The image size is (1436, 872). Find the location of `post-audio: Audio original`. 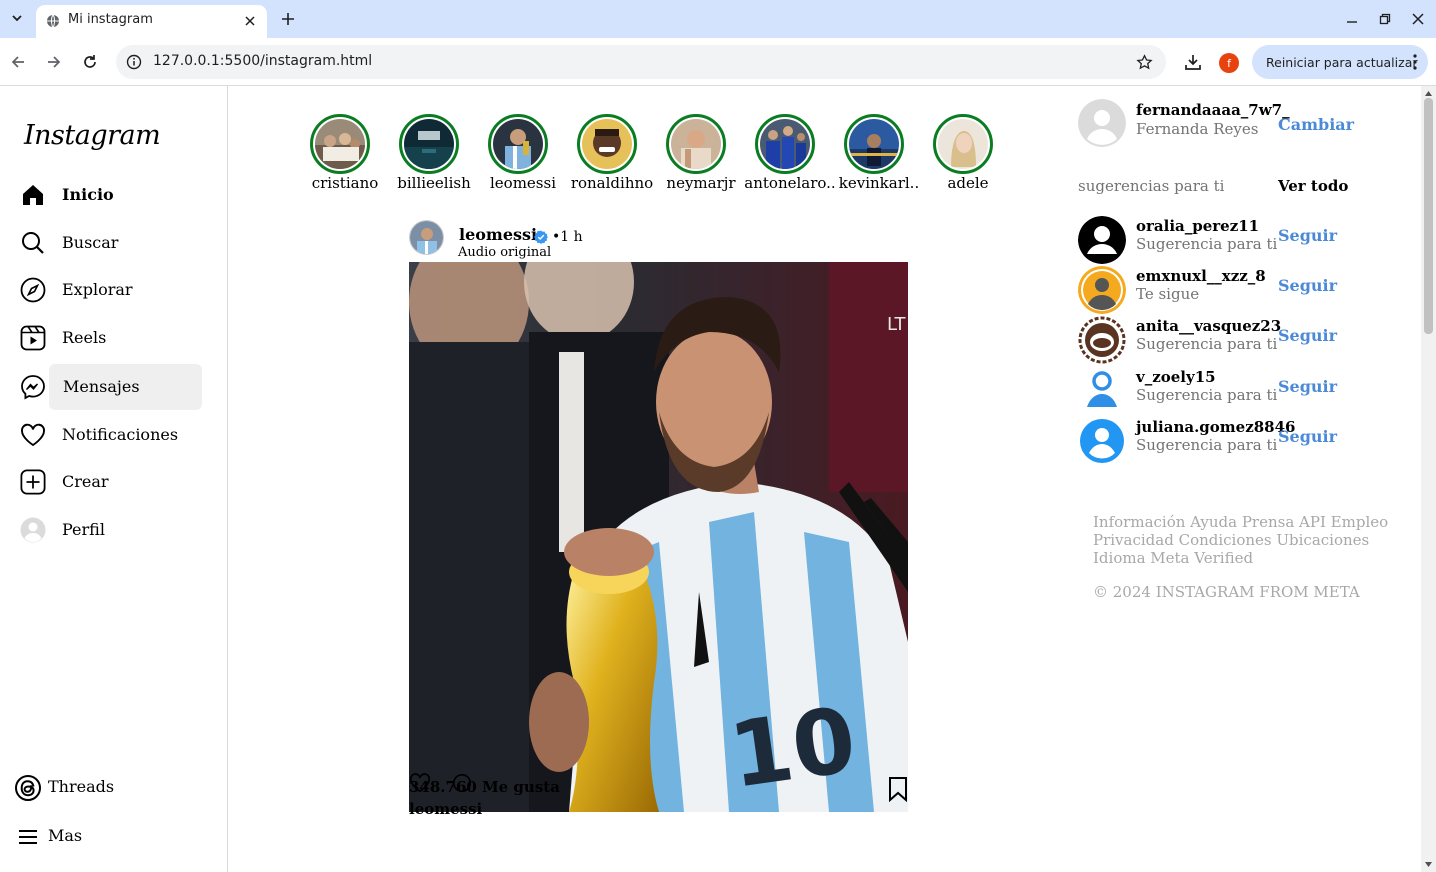

post-audio: Audio original is located at coordinates (504, 252).